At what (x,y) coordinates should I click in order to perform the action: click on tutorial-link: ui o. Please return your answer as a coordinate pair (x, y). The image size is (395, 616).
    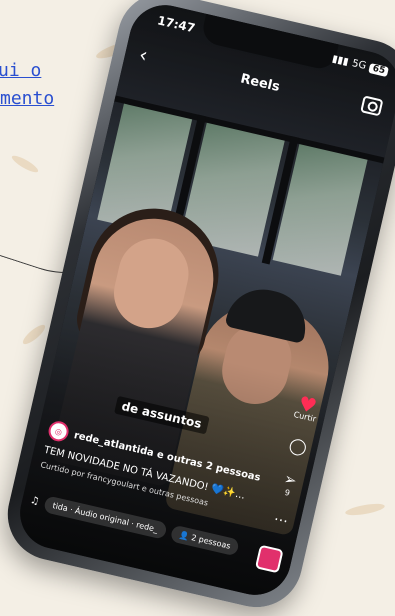
    Looking at the image, I should click on (20, 71).